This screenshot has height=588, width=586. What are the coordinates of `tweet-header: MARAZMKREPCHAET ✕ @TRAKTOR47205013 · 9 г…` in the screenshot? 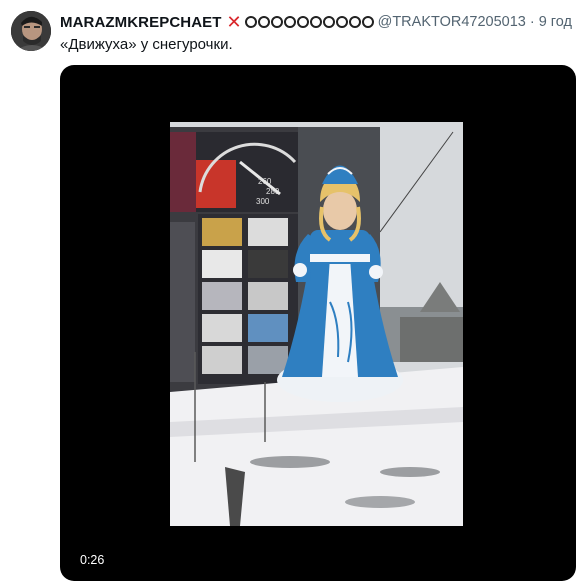 It's located at (316, 22).